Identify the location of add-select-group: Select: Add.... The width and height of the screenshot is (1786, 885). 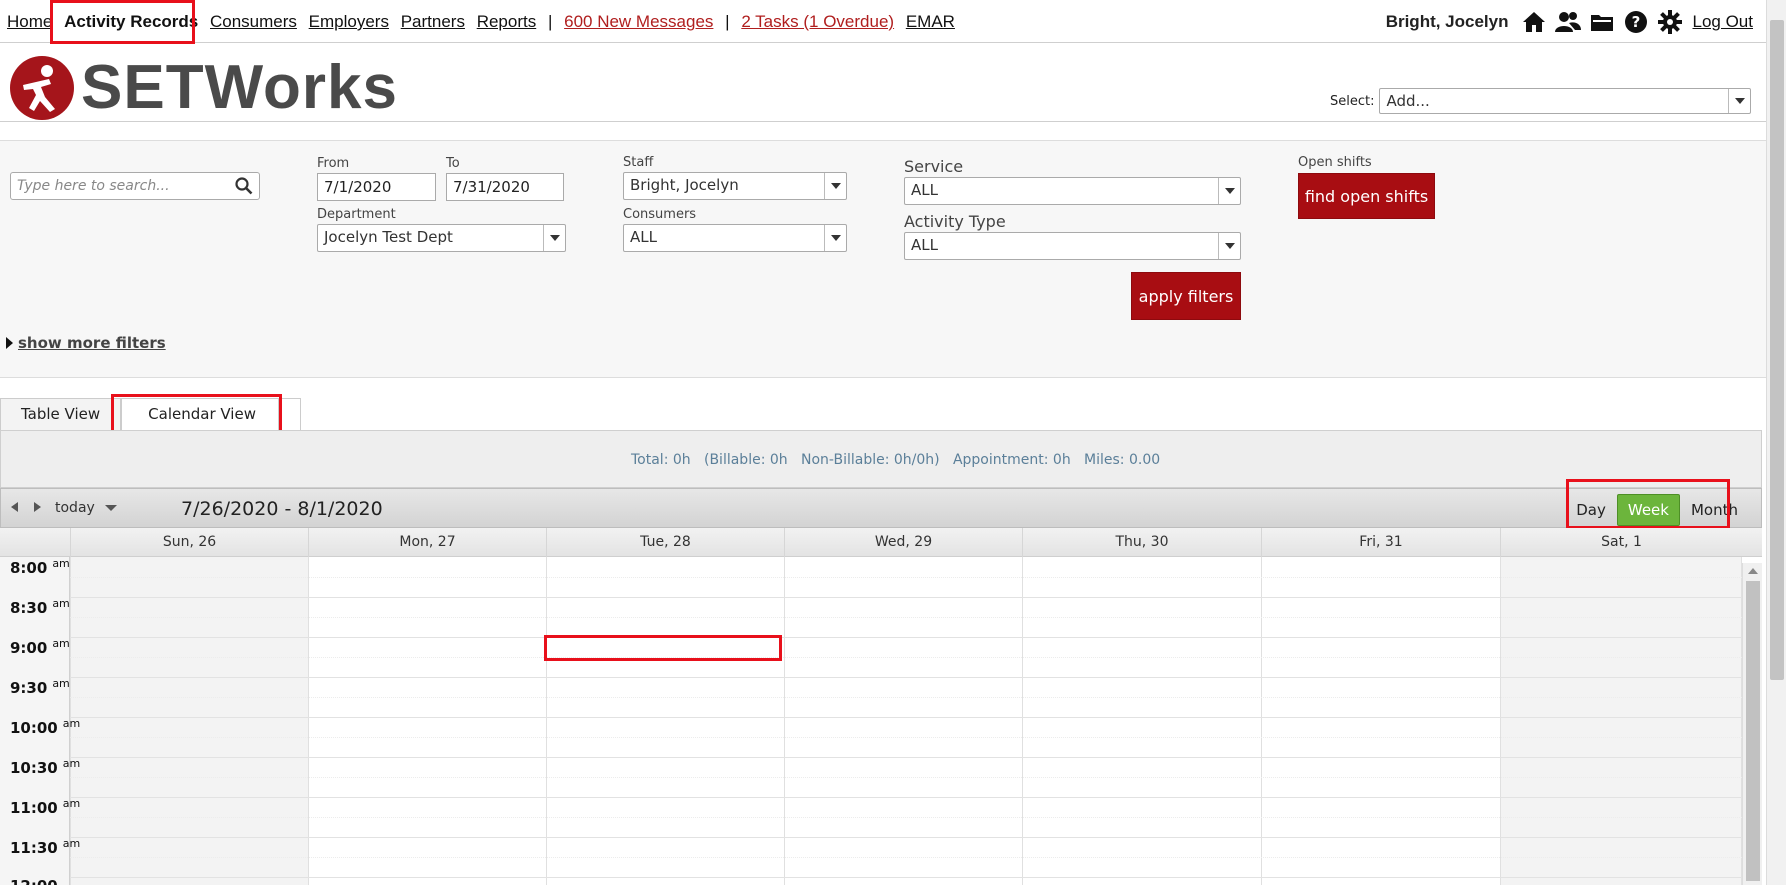
(1541, 101).